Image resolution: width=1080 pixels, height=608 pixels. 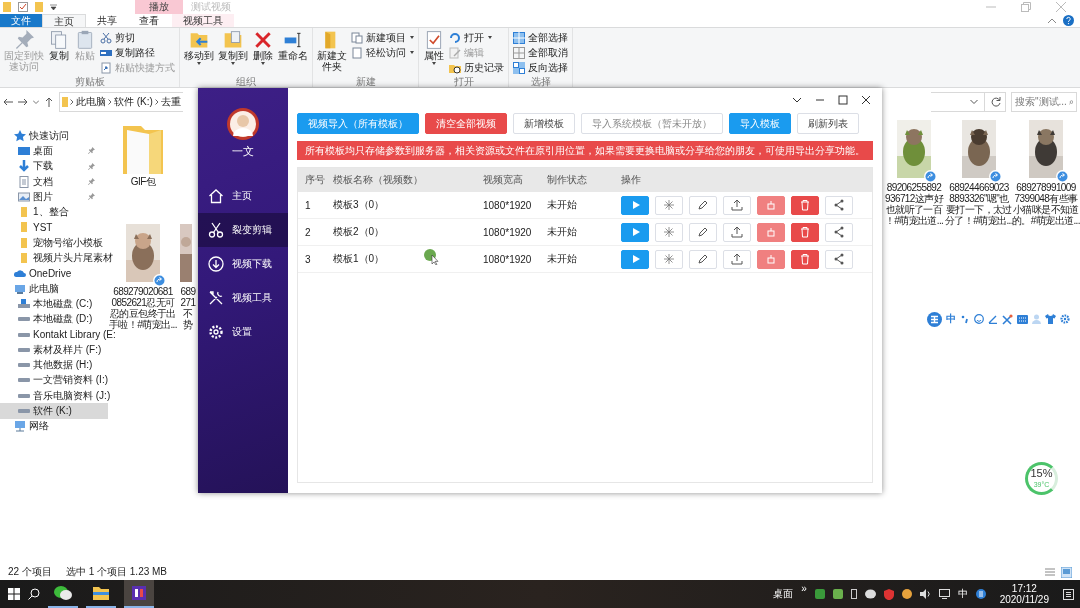 What do you see at coordinates (199, 53) in the screenshot?
I see `ribbon-button: 移动到` at bounding box center [199, 53].